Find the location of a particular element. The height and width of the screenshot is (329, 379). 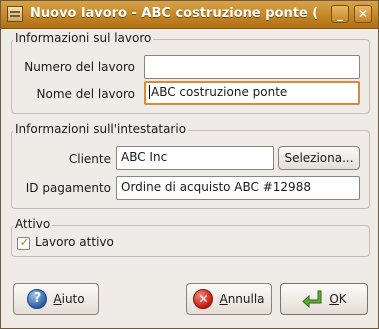

cancel-label: Annulla is located at coordinates (242, 299).